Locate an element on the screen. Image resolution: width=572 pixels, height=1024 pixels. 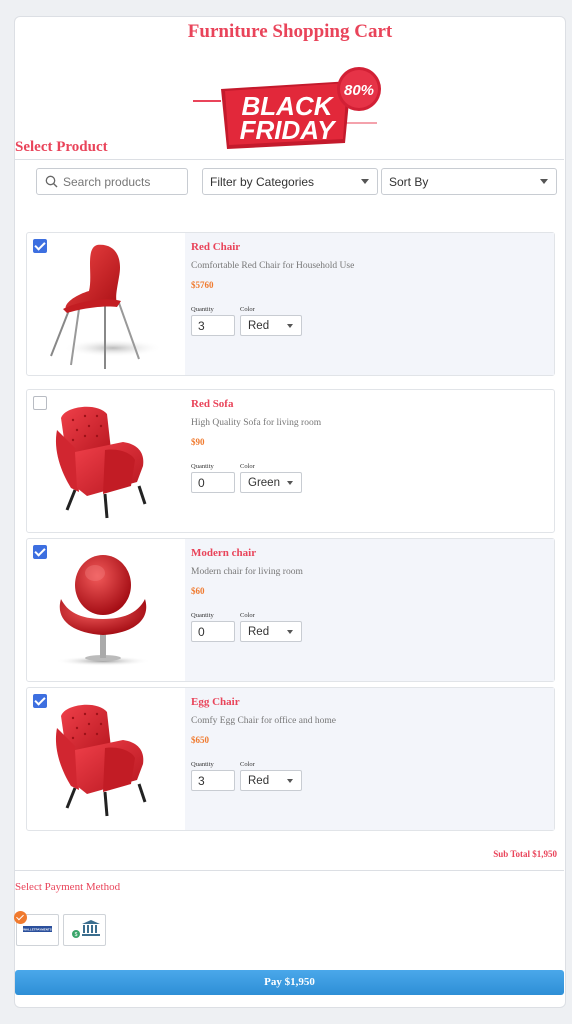
wallet-brand-text: WALLETPAYMENTS is located at coordinates (37, 930).